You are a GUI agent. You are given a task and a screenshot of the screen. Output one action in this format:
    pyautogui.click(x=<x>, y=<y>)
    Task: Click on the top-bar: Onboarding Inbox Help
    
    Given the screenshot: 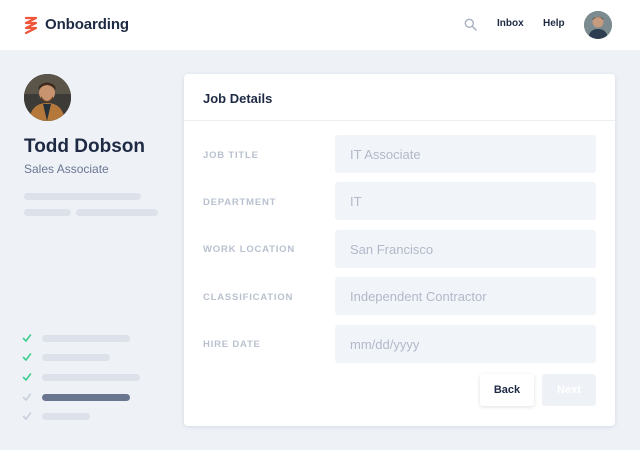 What is the action you would take?
    pyautogui.click(x=320, y=25)
    